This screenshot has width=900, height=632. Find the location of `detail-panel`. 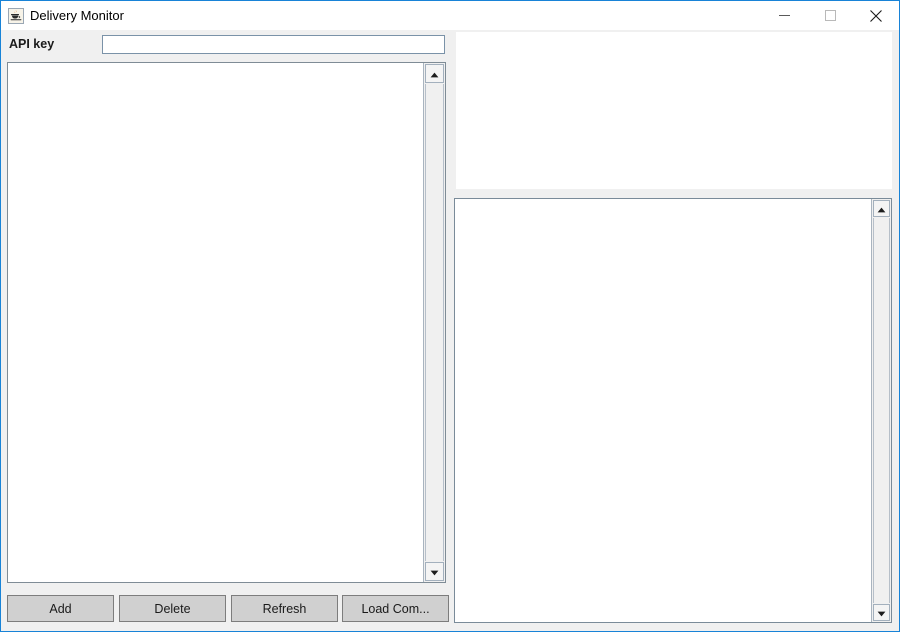

detail-panel is located at coordinates (674, 110).